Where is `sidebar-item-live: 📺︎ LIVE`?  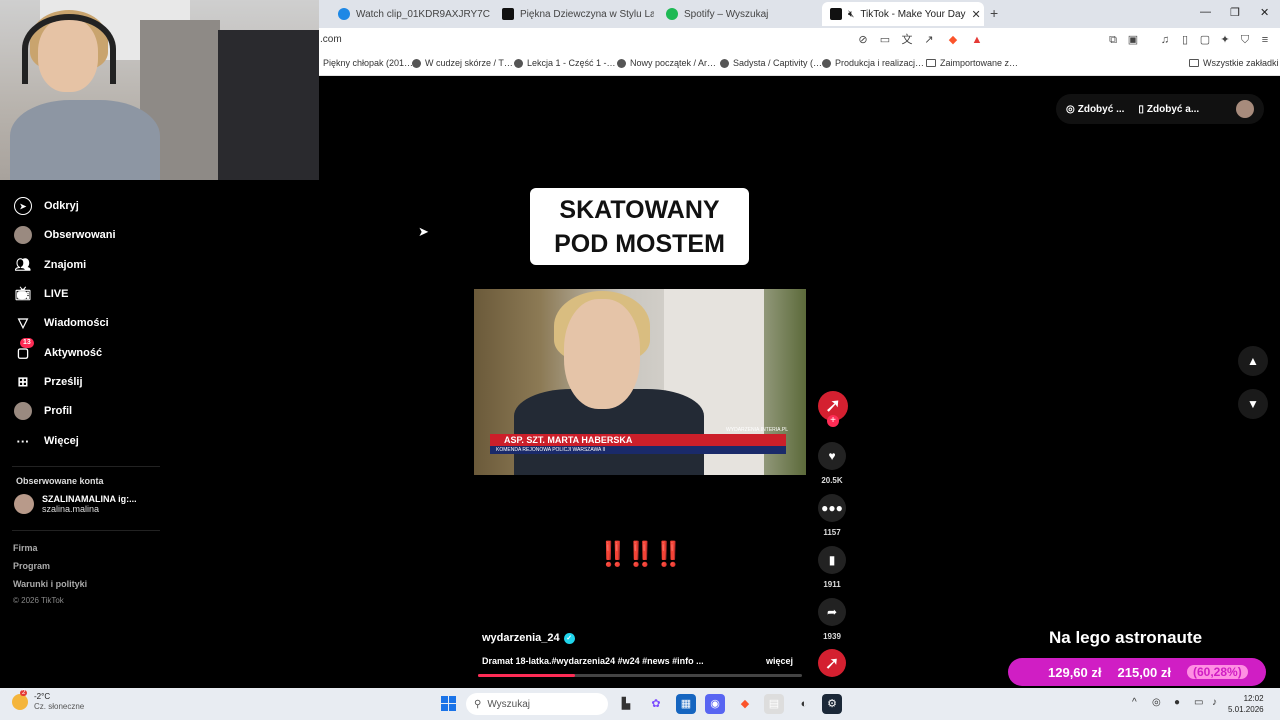
sidebar-item-live: 📺︎ LIVE is located at coordinates (41, 294).